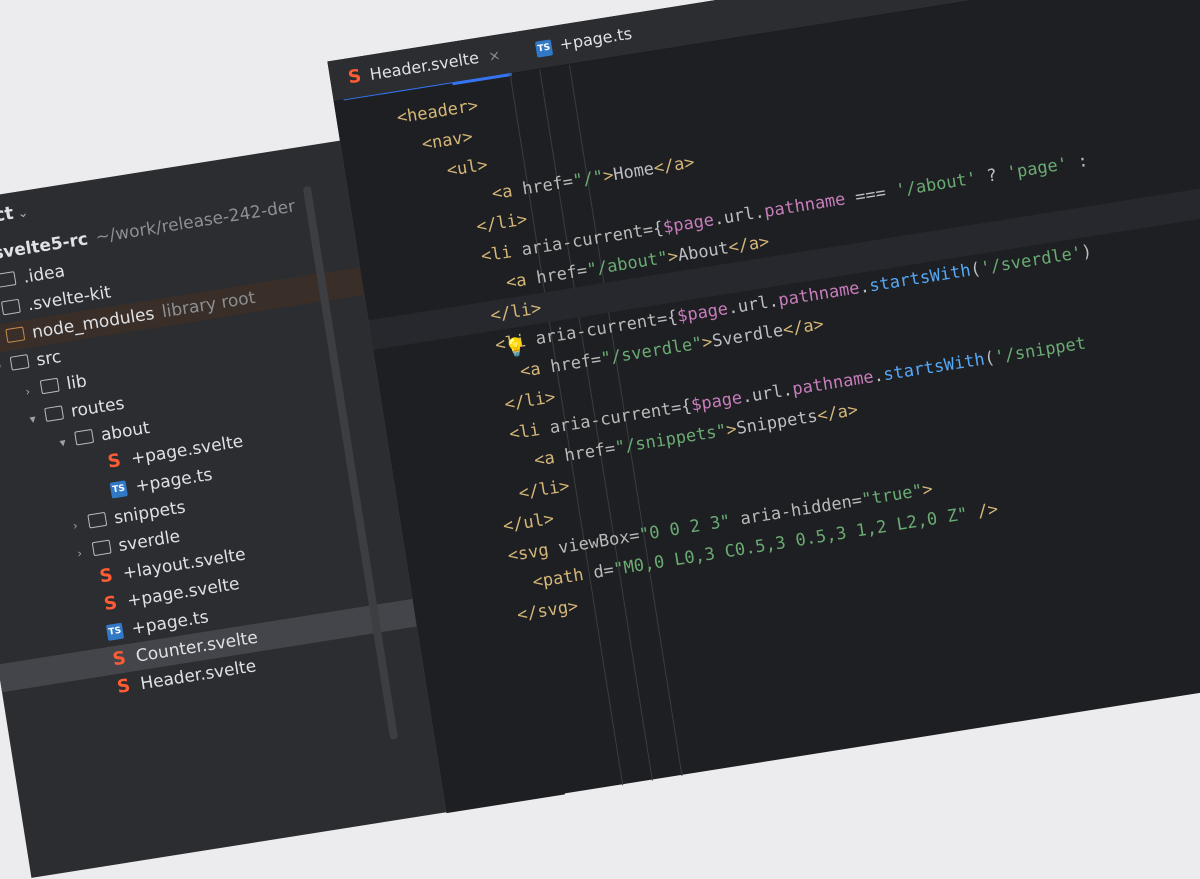 Image resolution: width=1200 pixels, height=879 pixels. I want to click on code-token: "/", so click(588, 179).